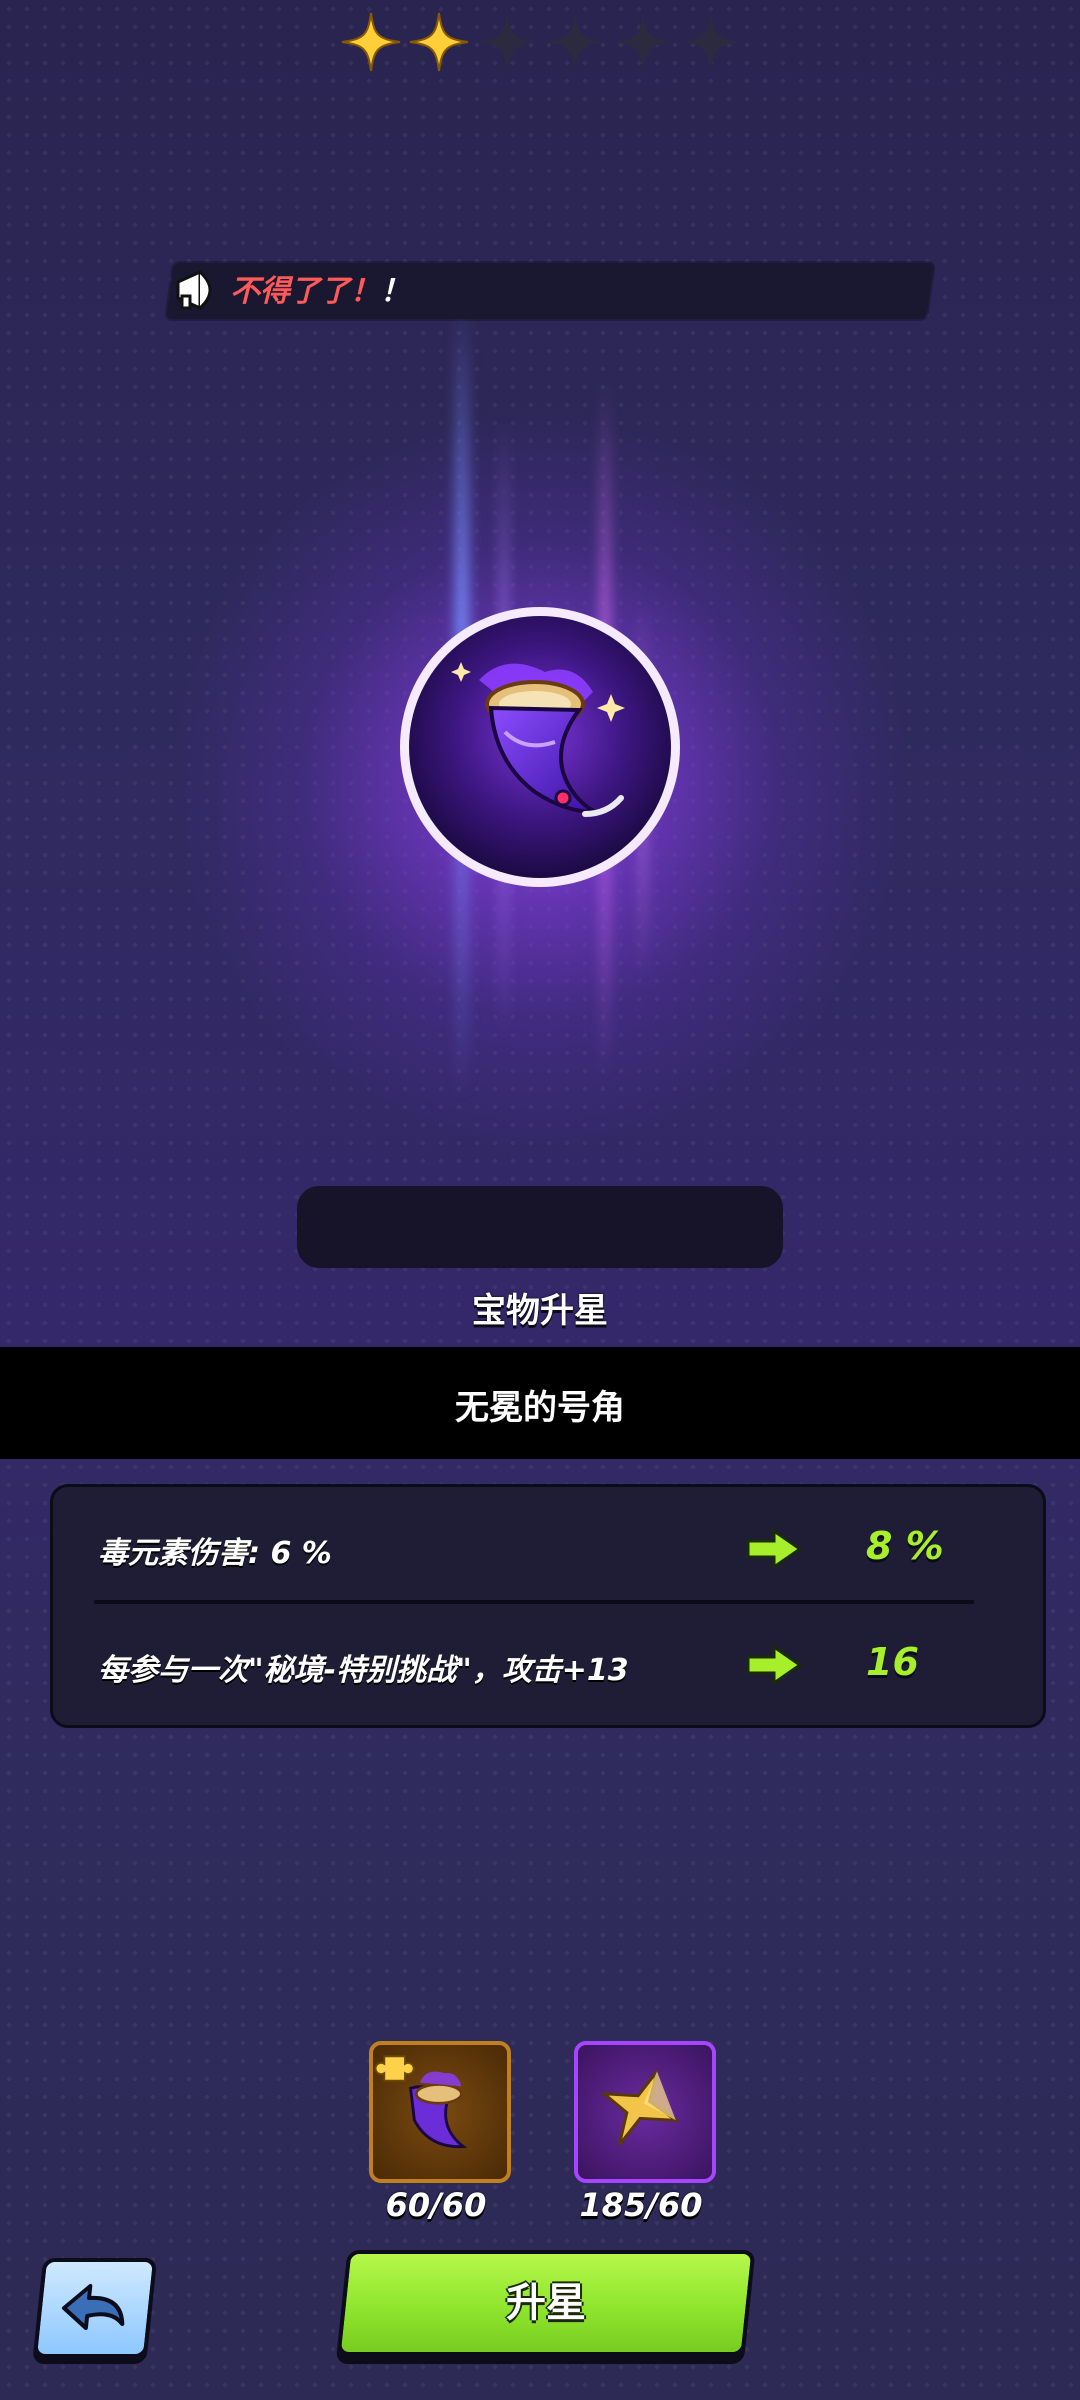 The width and height of the screenshot is (1080, 2400). Describe the element at coordinates (215, 1553) in the screenshot. I see `stat-text: 毒元素伤害: 6 %` at that location.